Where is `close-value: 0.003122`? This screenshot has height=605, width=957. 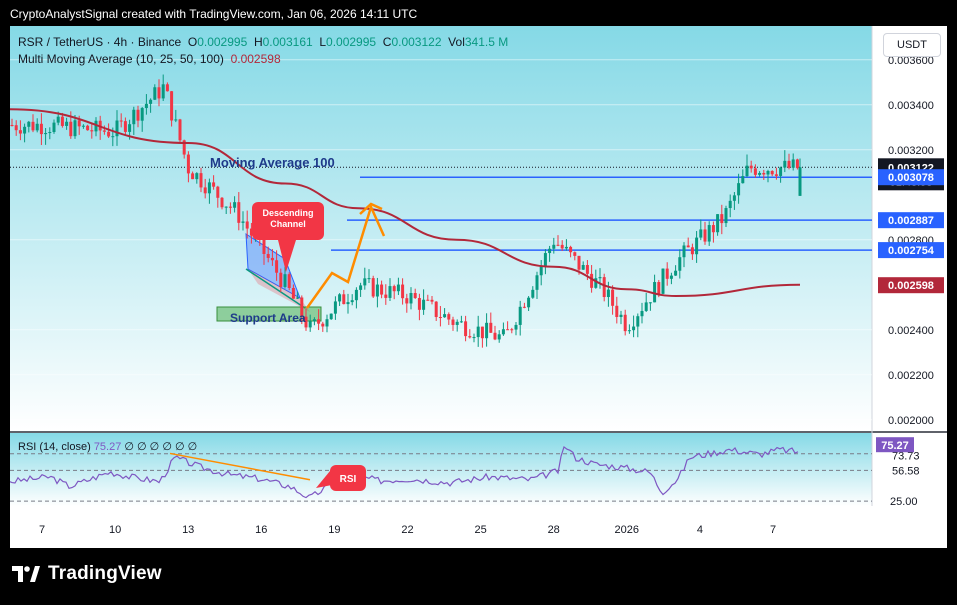 close-value: 0.003122 is located at coordinates (416, 42).